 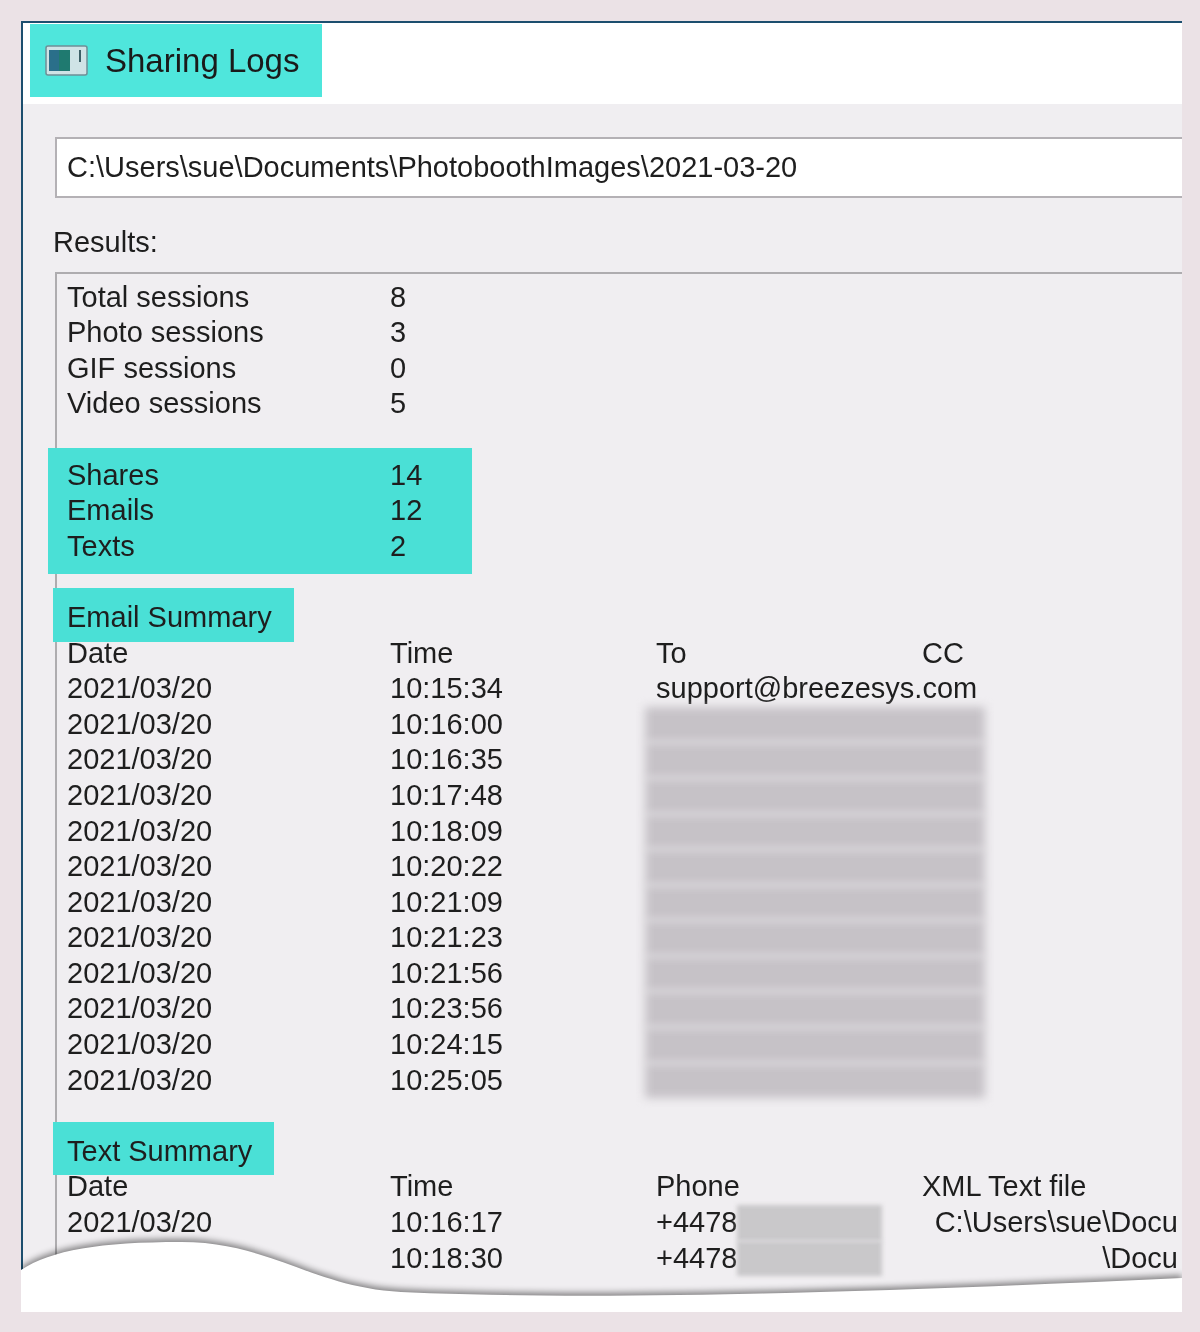 What do you see at coordinates (446, 1258) in the screenshot?
I see `table-cell-text: 10:18:30` at bounding box center [446, 1258].